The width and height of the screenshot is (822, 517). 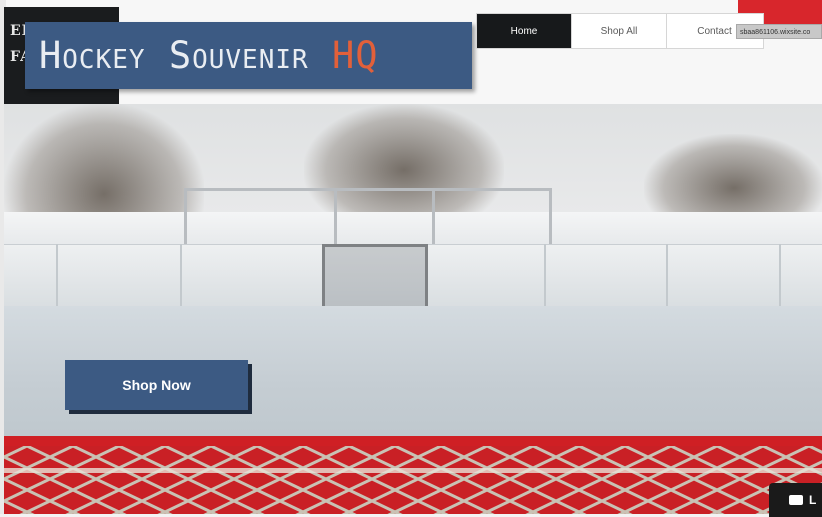 I want to click on nav-item-home: Home, so click(x=524, y=31).